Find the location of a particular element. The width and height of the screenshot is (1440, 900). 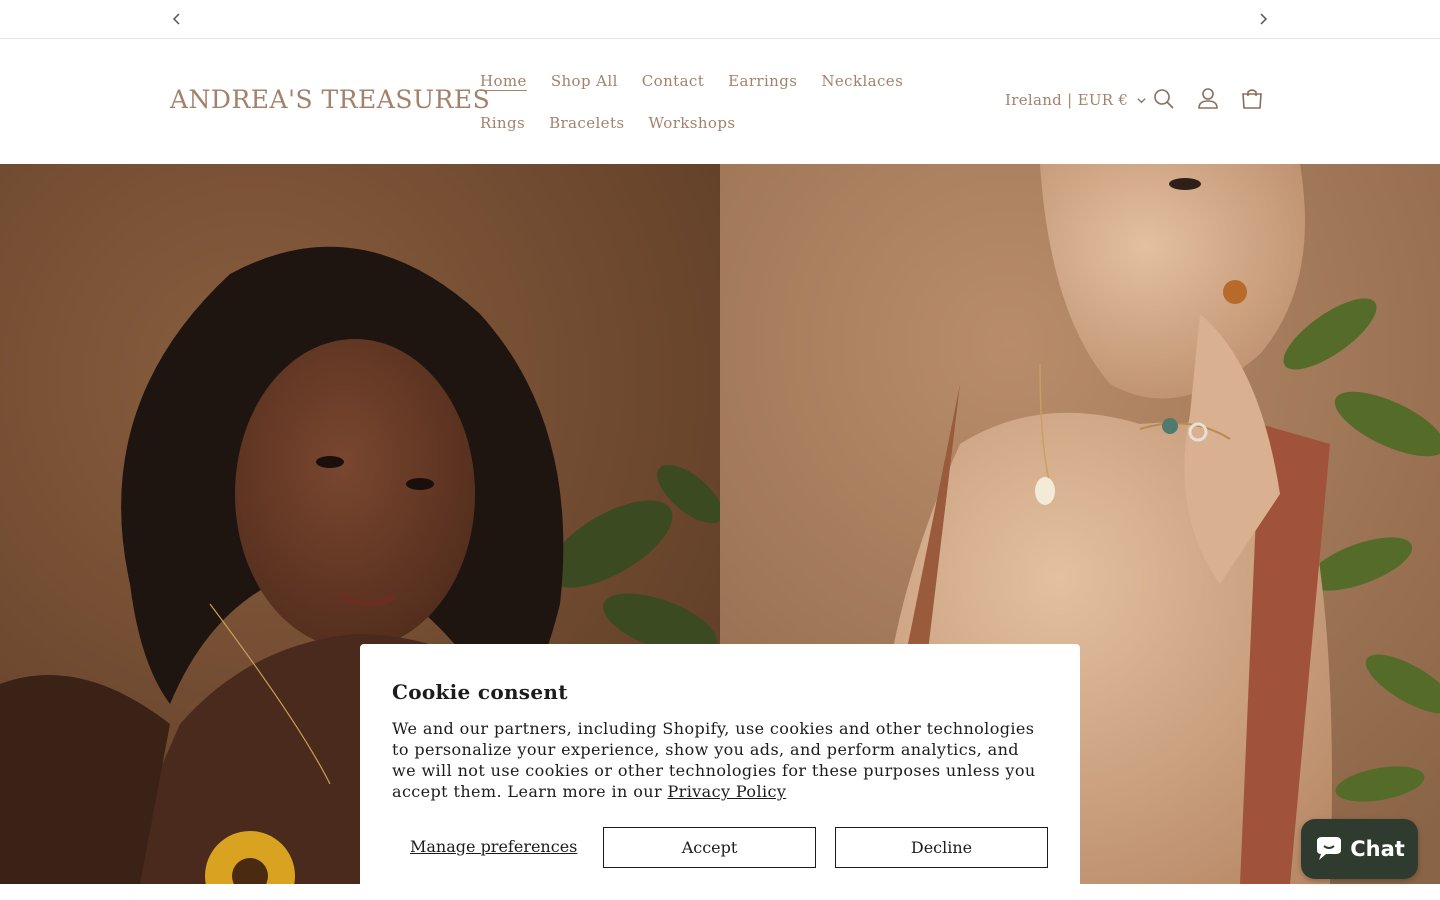

chat-button: Chat is located at coordinates (1359, 849).